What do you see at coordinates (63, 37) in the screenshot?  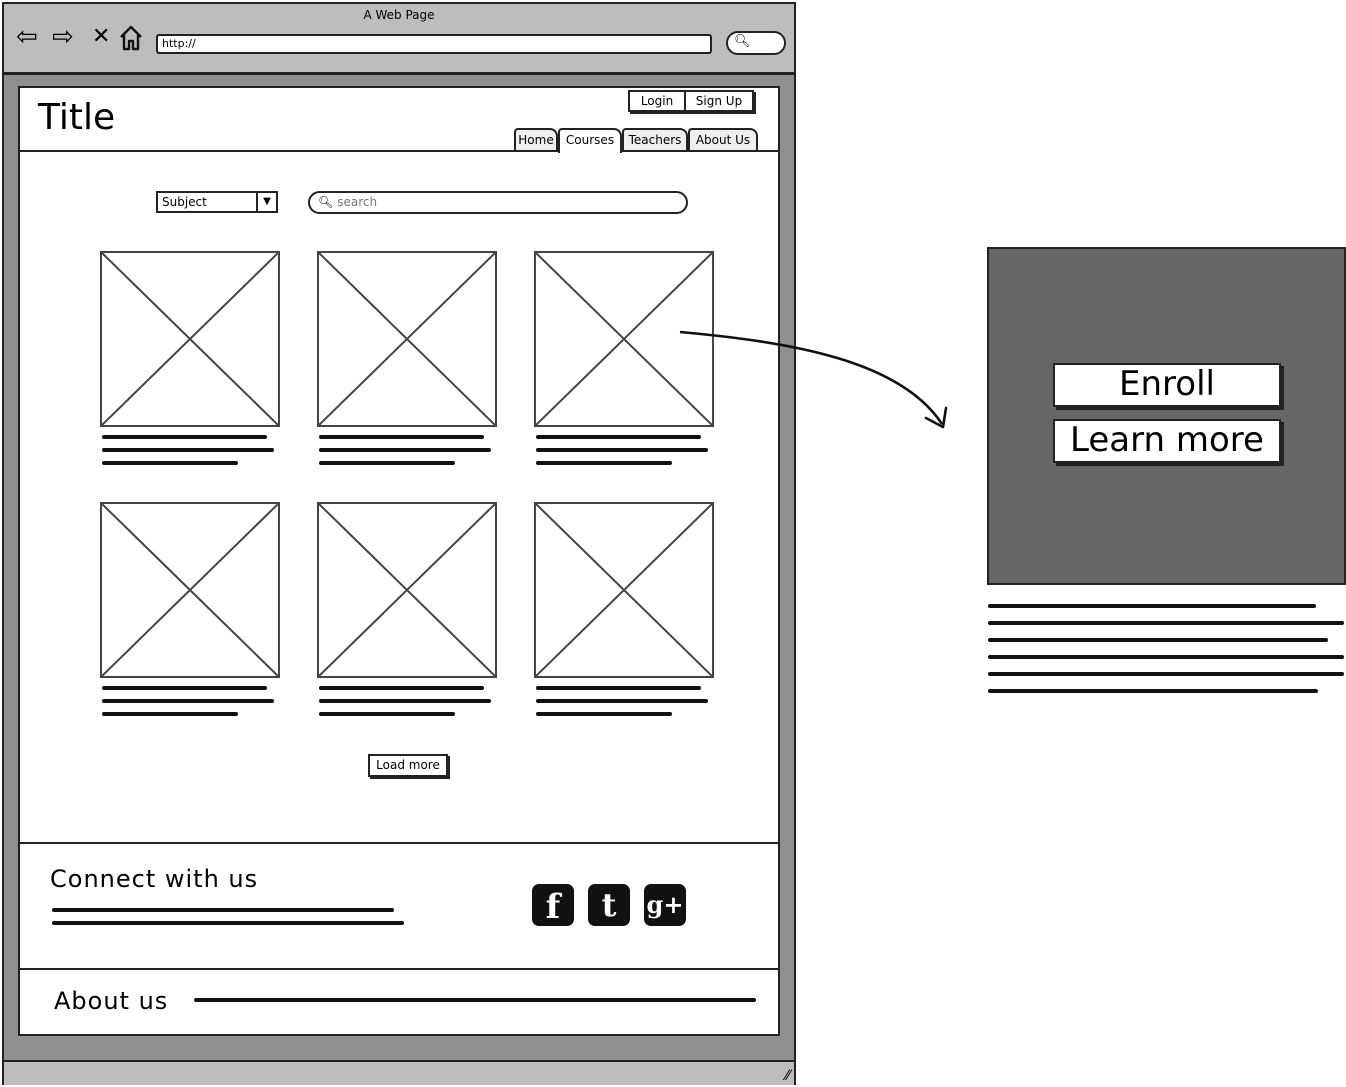 I see `forward-icon: ⇨` at bounding box center [63, 37].